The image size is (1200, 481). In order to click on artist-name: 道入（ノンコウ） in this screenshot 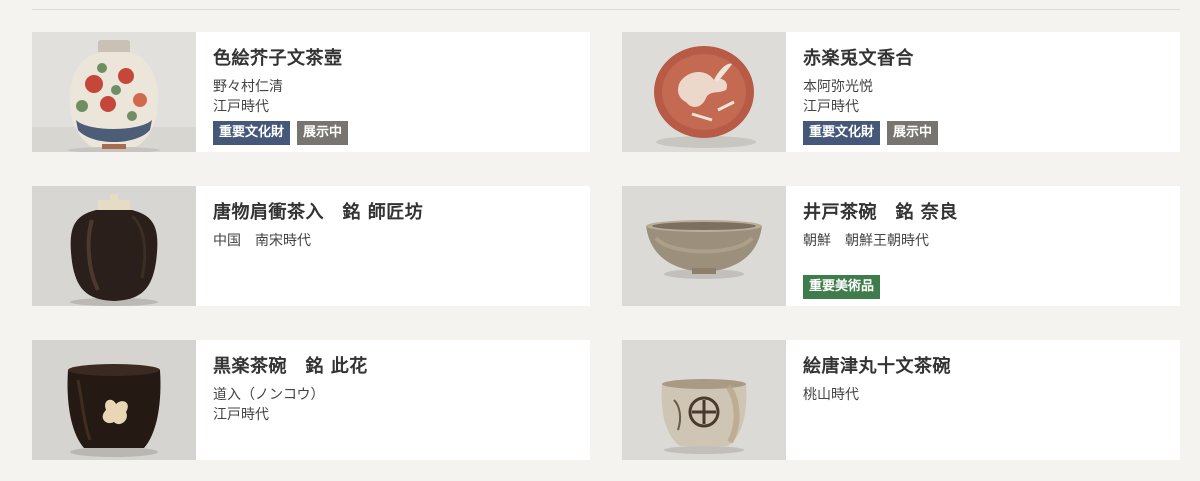, I will do `click(269, 395)`.